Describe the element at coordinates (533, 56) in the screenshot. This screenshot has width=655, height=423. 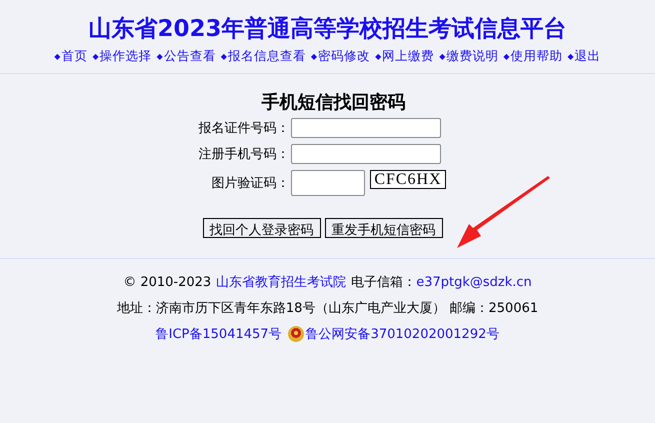
I see `nav-link: ◆使用帮助` at that location.